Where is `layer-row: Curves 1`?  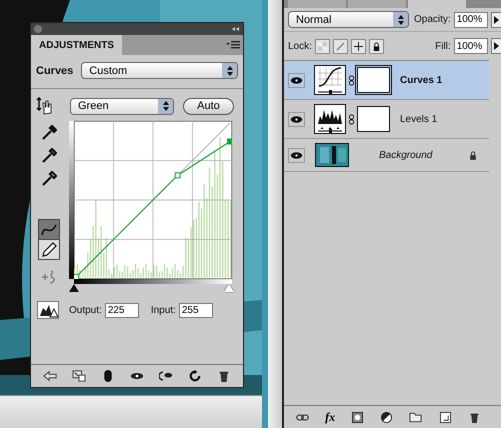 layer-row: Curves 1 is located at coordinates (386, 80).